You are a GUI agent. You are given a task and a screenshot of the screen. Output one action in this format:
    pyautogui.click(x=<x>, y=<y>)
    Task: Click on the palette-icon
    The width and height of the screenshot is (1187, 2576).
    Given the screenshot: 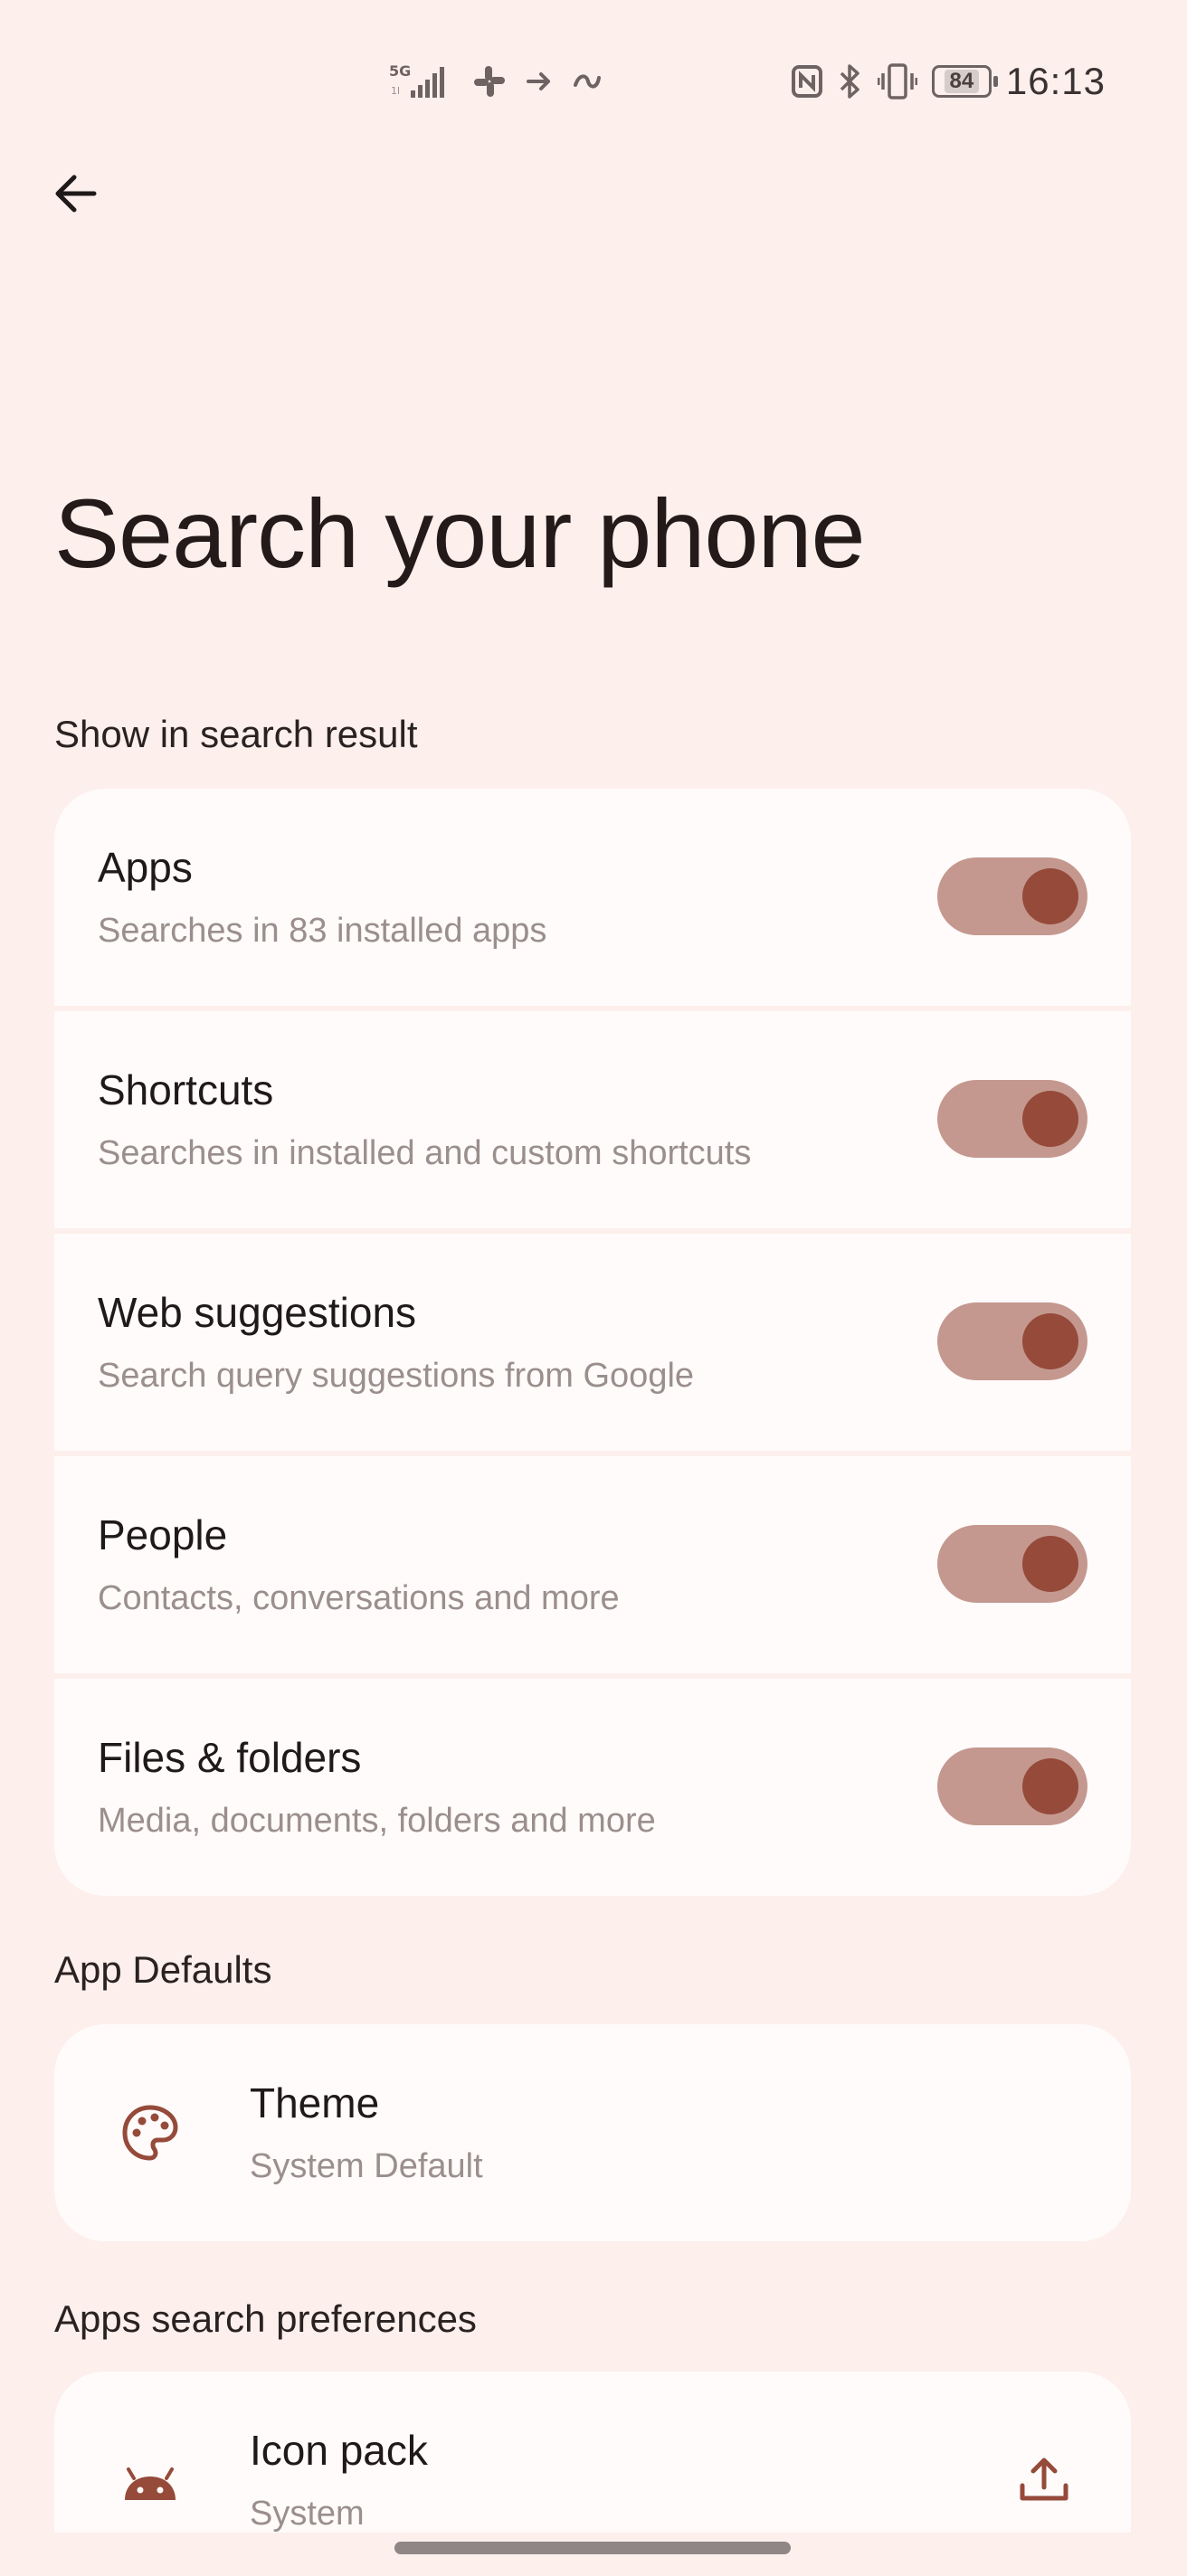 What is the action you would take?
    pyautogui.click(x=150, y=2133)
    